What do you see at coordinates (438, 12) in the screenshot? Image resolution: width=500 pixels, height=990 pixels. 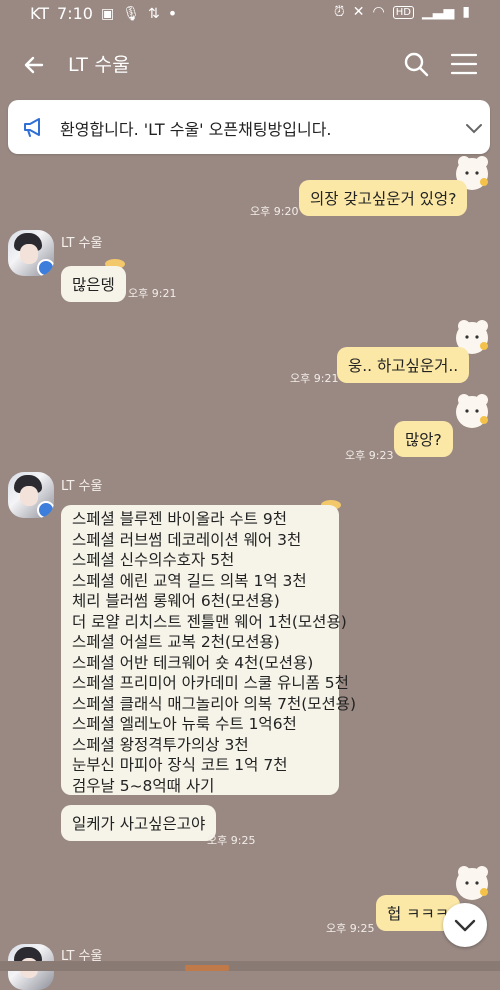 I see `signal-icon: ▁▃▅` at bounding box center [438, 12].